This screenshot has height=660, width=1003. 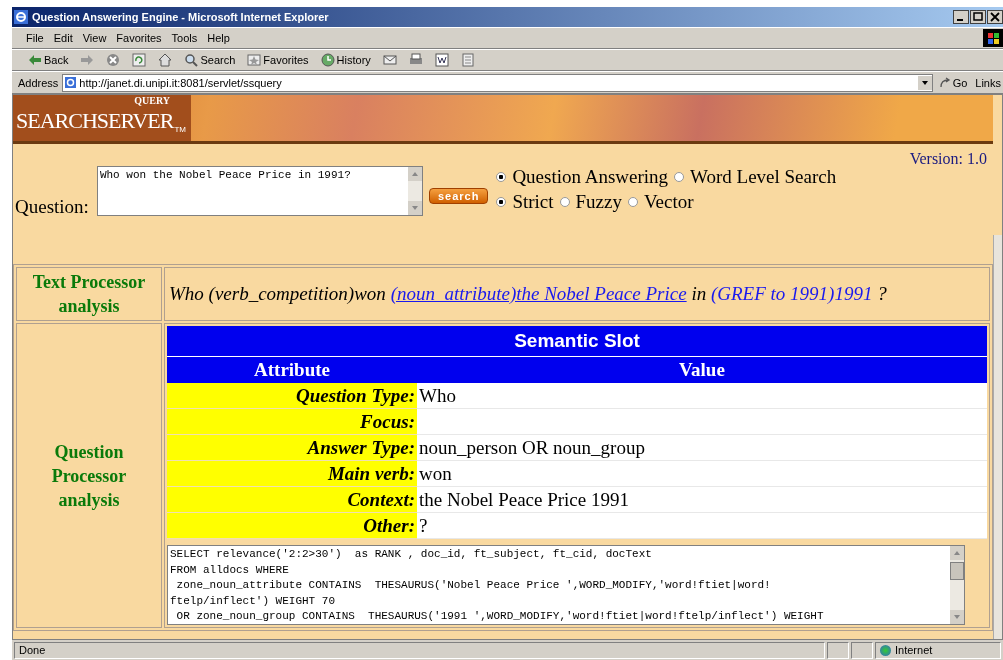 What do you see at coordinates (292, 369) in the screenshot?
I see `column-header: Attribute` at bounding box center [292, 369].